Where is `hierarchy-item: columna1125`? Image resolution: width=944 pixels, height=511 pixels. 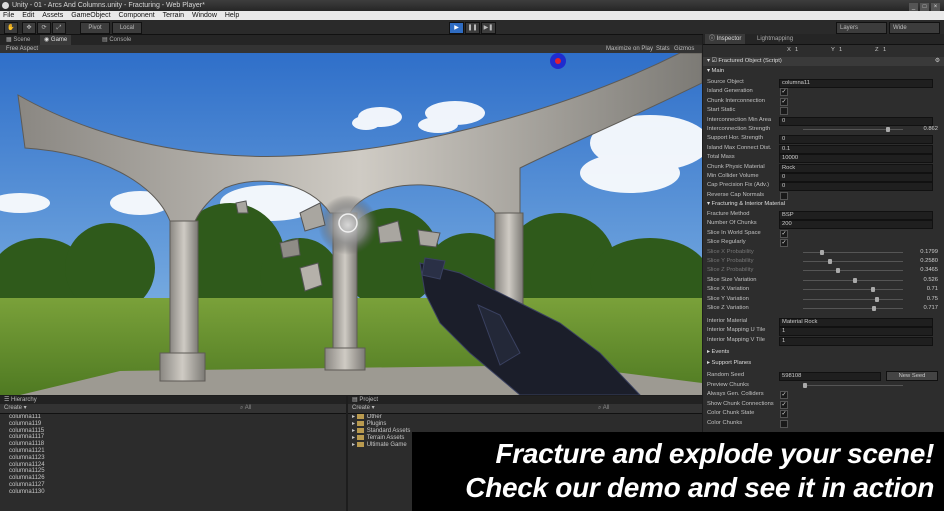 hierarchy-item: columna1125 is located at coordinates (173, 471).